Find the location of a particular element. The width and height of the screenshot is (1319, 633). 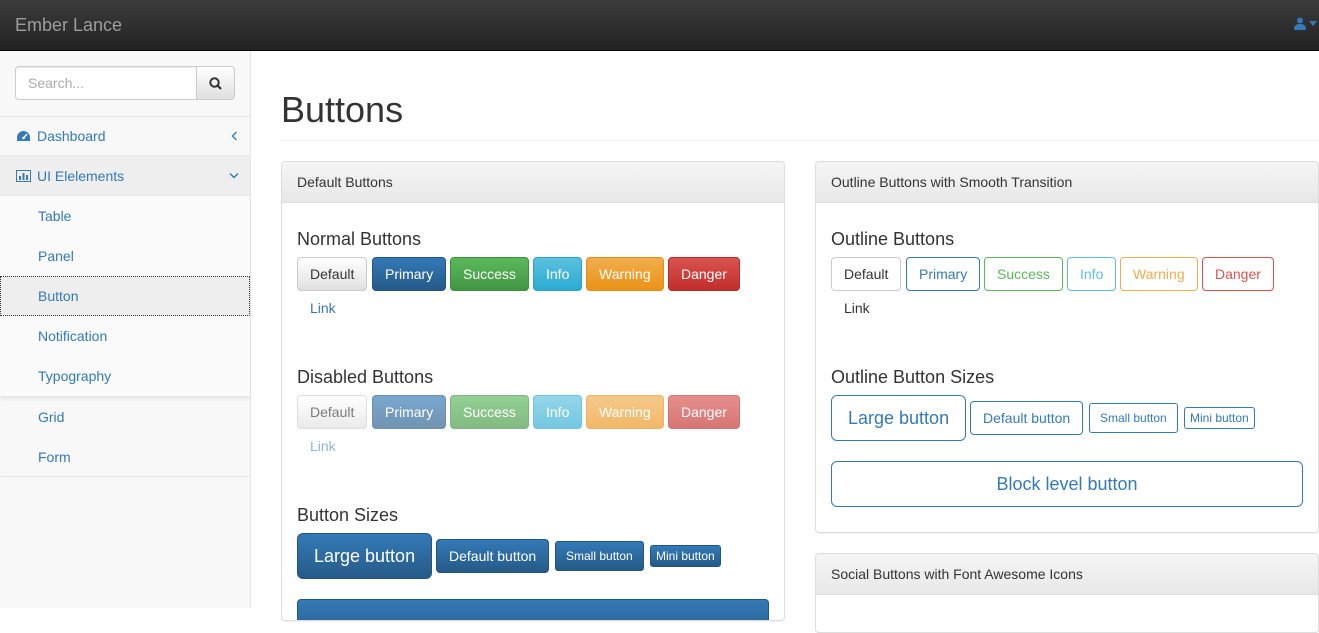

sidebar-item-grid: Grid is located at coordinates (125, 417).